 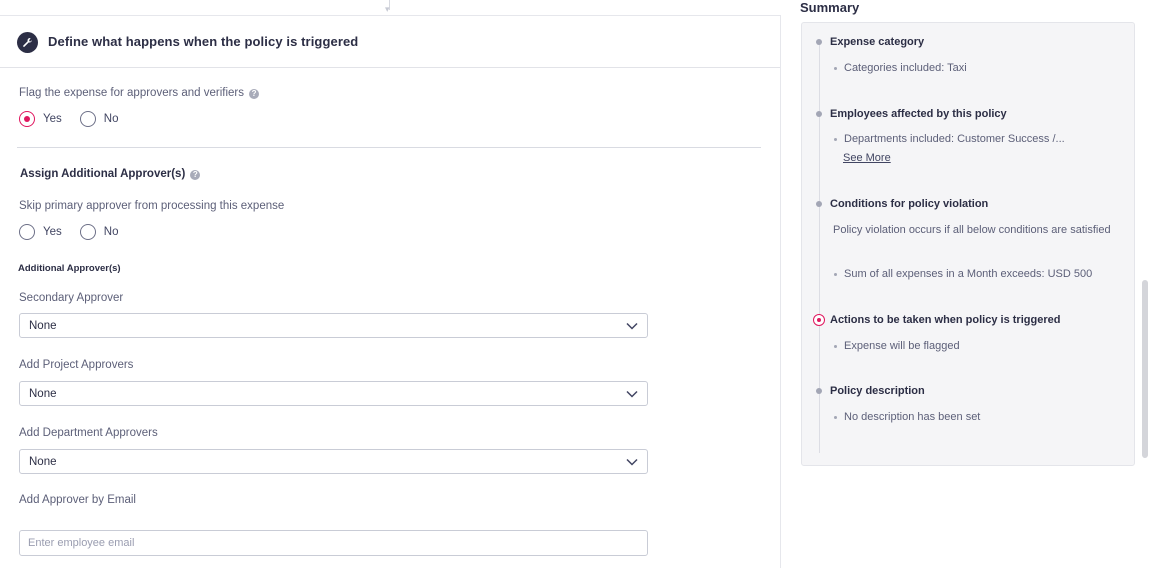 What do you see at coordinates (43, 325) in the screenshot?
I see `secondary-approver-value: None` at bounding box center [43, 325].